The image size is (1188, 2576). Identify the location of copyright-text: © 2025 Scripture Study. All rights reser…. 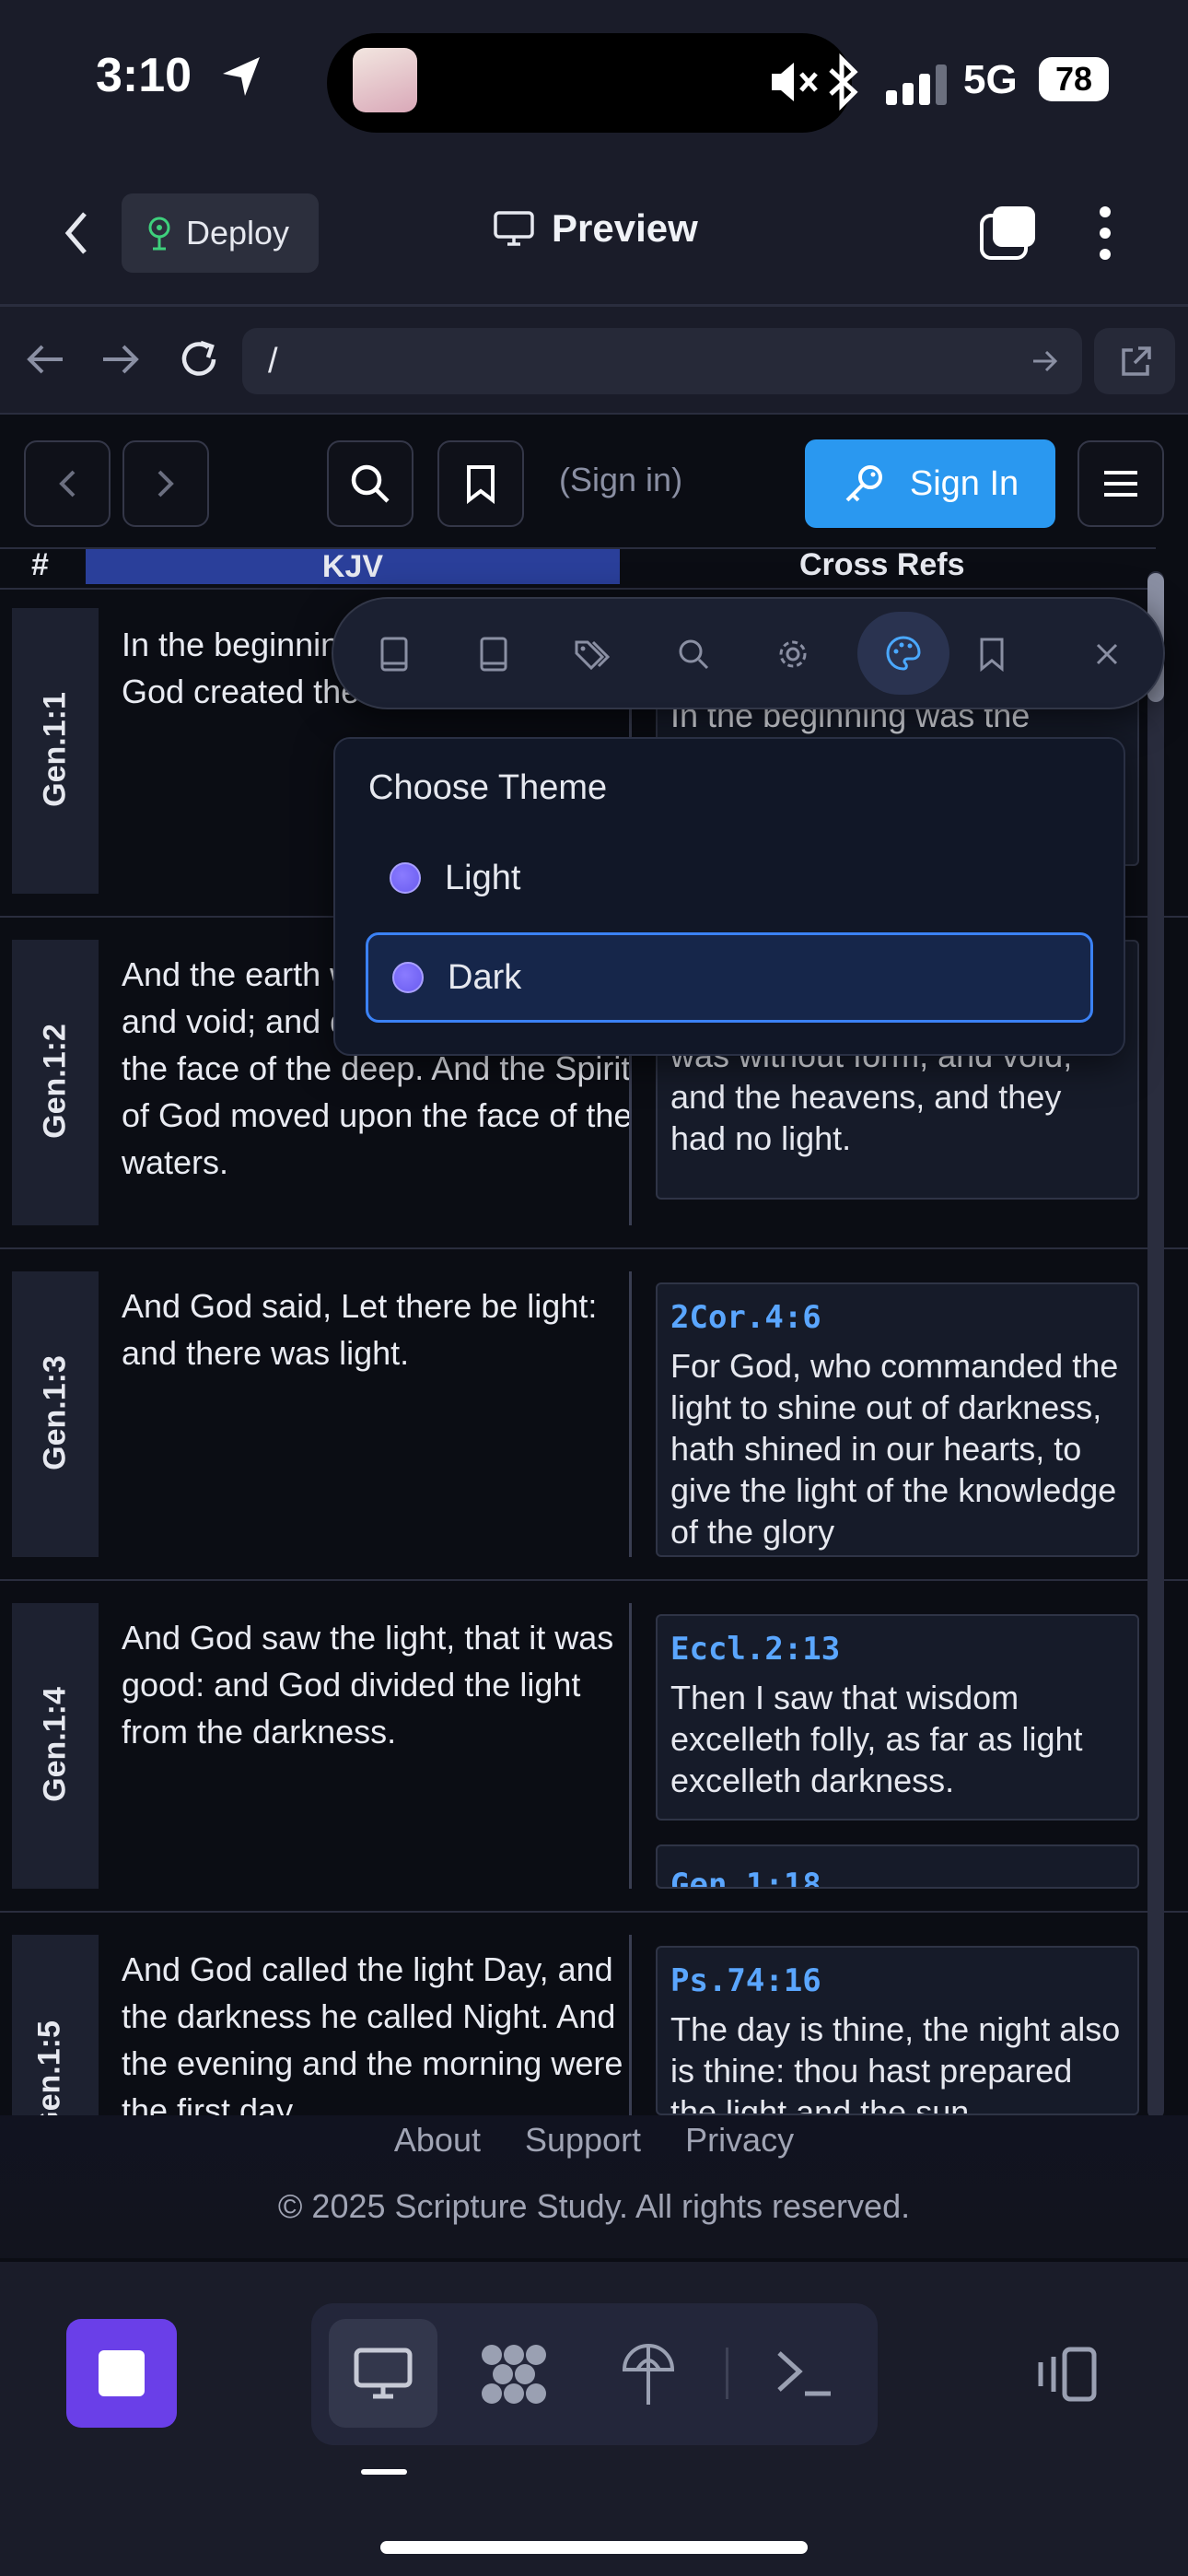
(594, 2206).